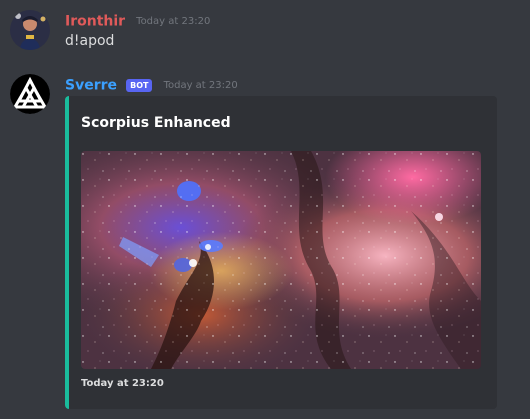  I want to click on avatar-image, so click(30, 30).